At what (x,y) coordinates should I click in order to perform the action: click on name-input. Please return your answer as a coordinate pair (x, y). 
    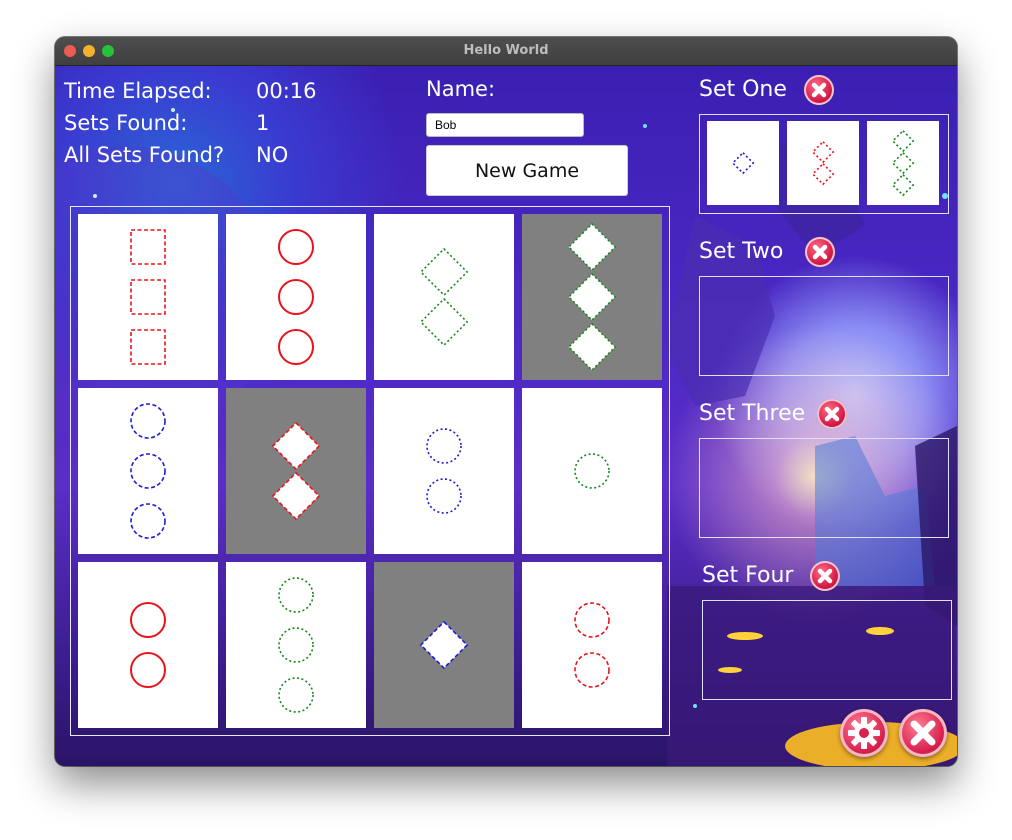
    Looking at the image, I should click on (505, 125).